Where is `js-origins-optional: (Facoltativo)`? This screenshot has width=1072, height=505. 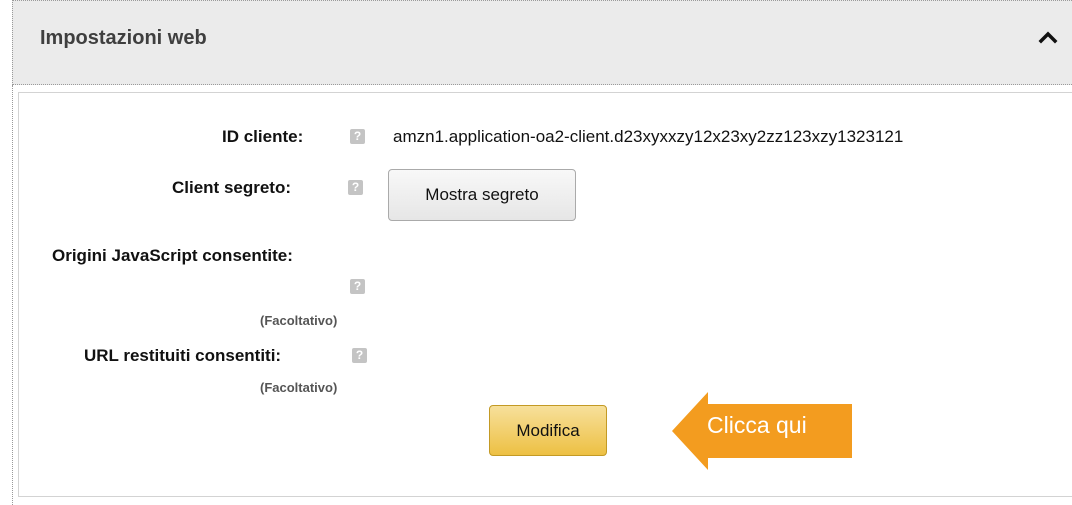 js-origins-optional: (Facoltativo) is located at coordinates (299, 320).